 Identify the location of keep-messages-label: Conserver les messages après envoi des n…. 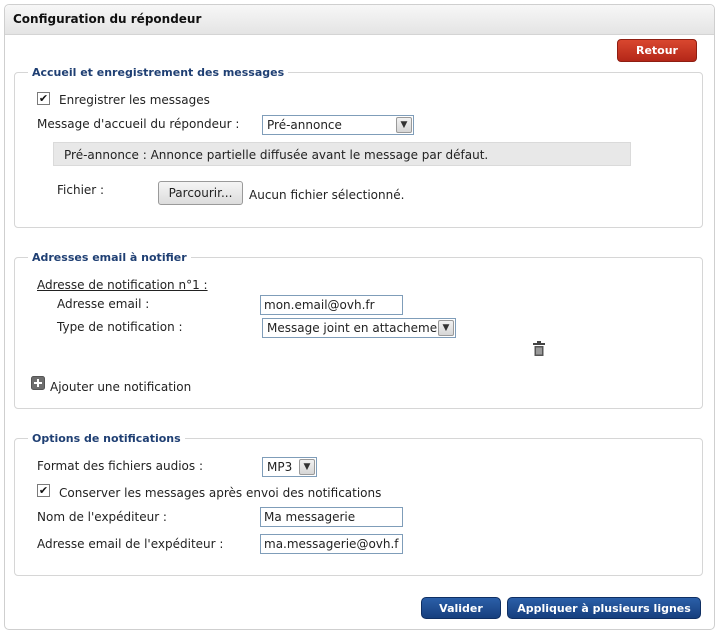
(220, 493).